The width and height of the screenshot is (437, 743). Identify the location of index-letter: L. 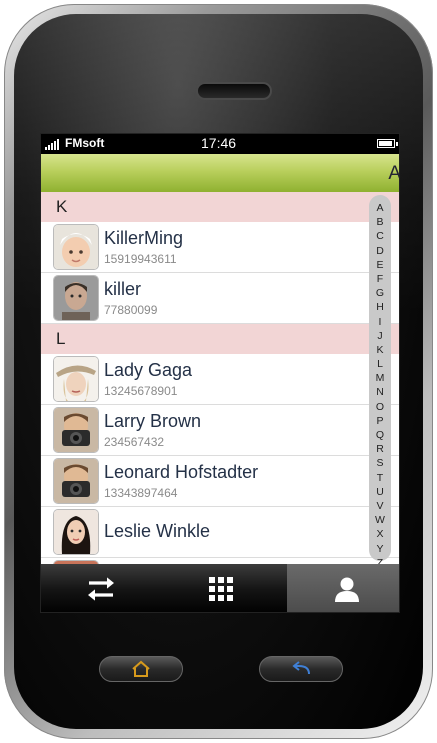
(380, 364).